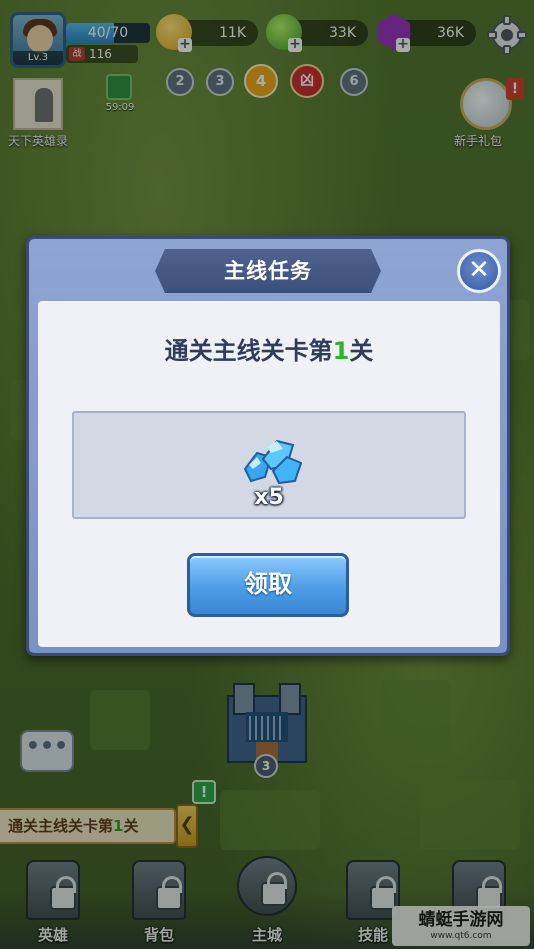  I want to click on task-description: 通关主线关卡第1关, so click(269, 348).